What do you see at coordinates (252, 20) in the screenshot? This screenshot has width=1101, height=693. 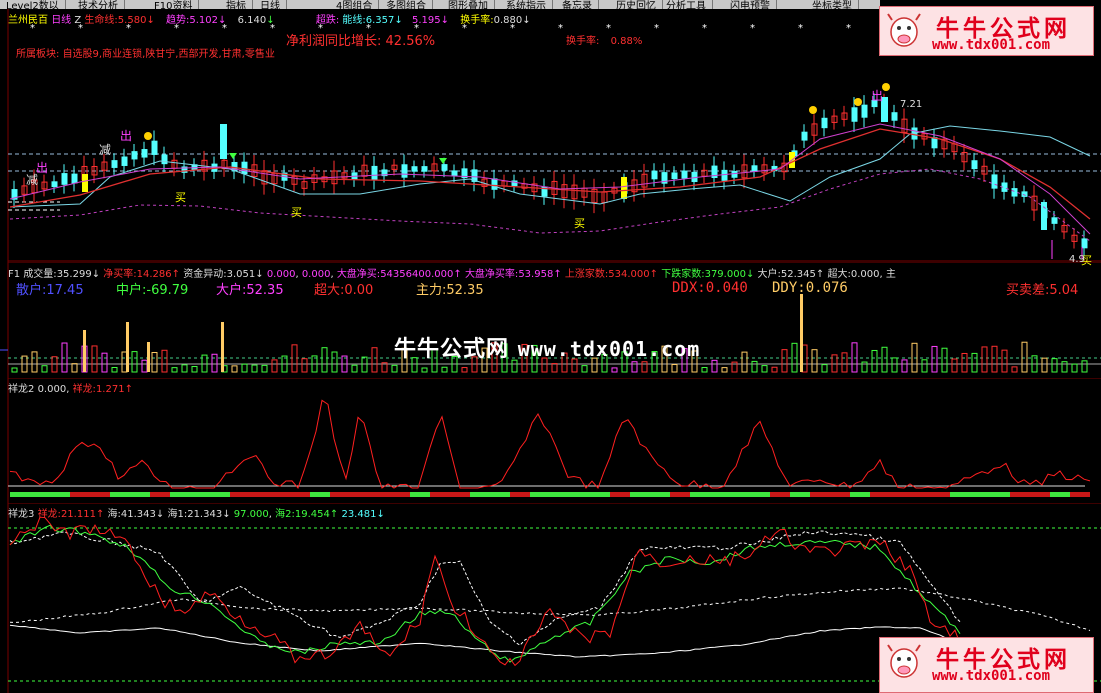 I see `v3-value: 6.140` at bounding box center [252, 20].